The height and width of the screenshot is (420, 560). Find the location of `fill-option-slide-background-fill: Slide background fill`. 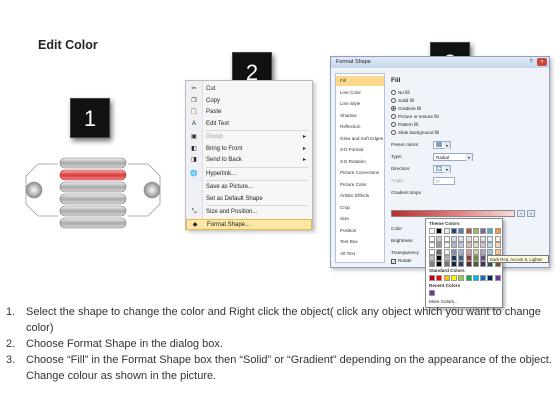

fill-option-slide-background-fill: Slide background fill is located at coordinates (415, 132).